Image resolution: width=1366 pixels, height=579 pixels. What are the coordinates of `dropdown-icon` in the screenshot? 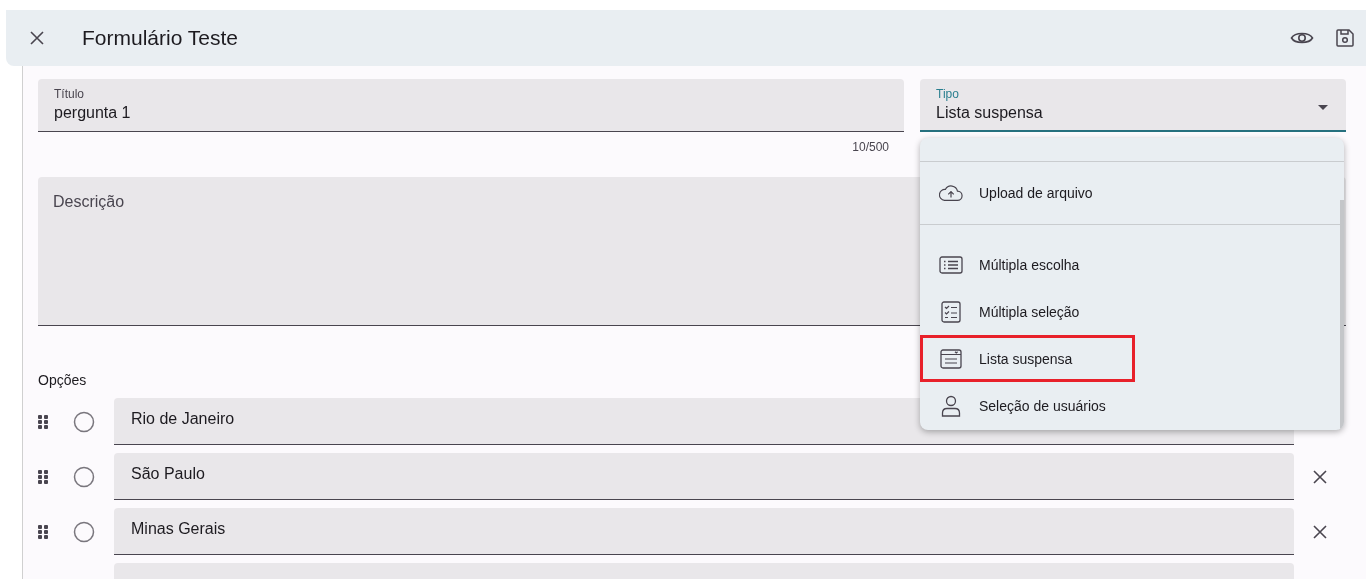 It's located at (951, 358).